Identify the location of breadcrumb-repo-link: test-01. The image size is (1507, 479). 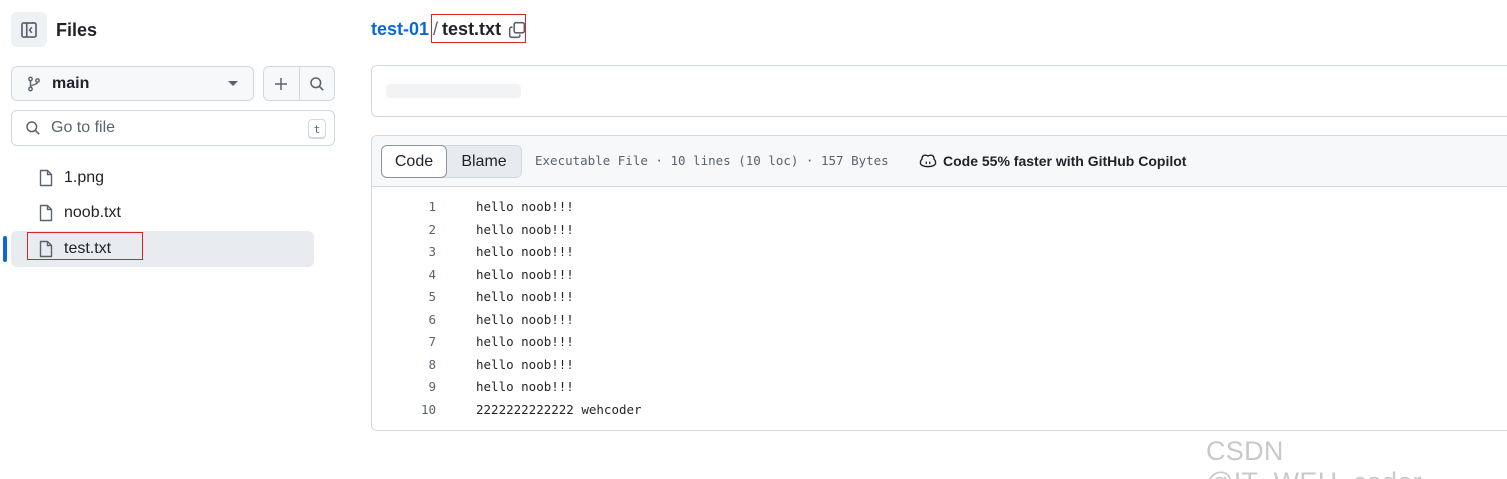
(400, 29).